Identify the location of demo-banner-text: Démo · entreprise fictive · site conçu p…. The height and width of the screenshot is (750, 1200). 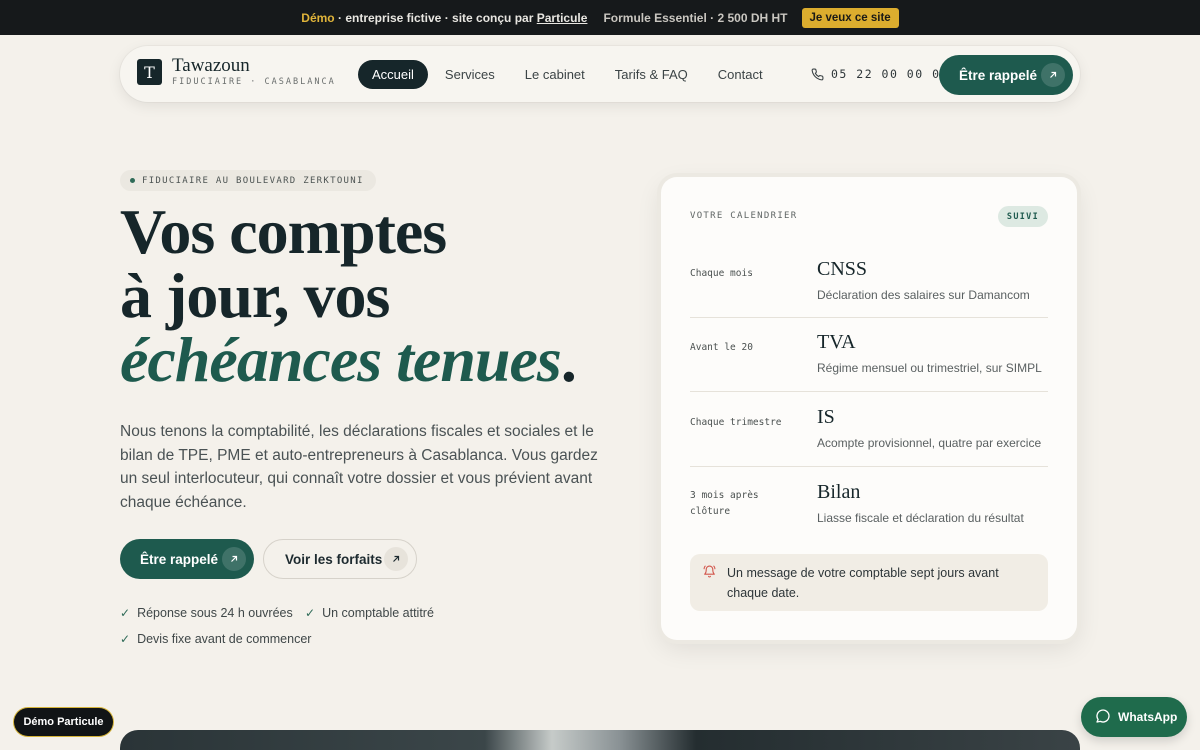
(444, 18).